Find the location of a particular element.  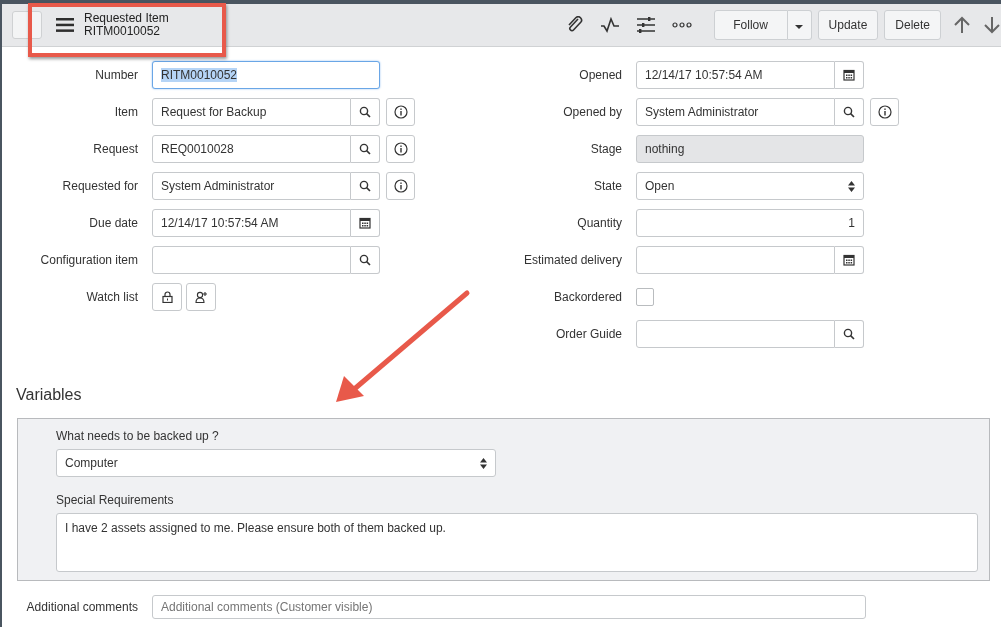

field-label: Number is located at coordinates (116, 75).